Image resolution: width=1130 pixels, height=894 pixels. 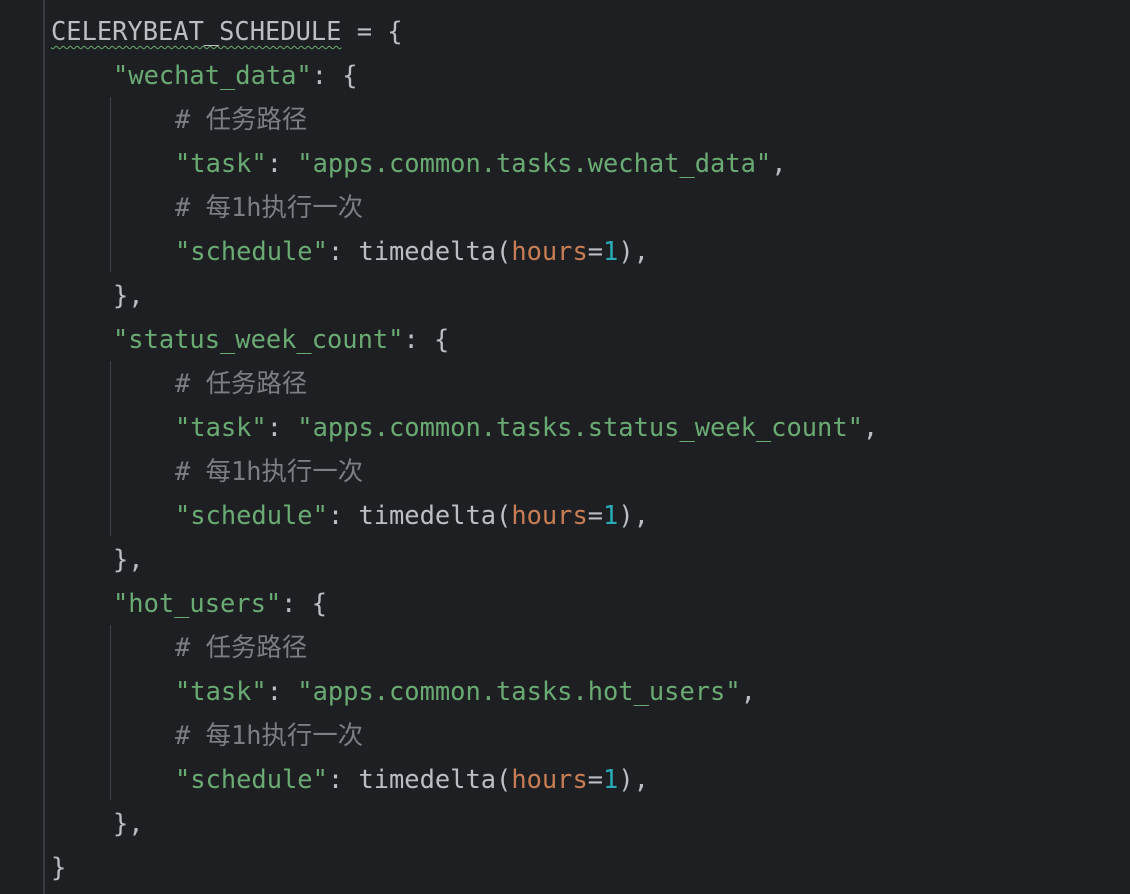 I want to click on code-line: "status_week_count": {, so click(x=281, y=339).